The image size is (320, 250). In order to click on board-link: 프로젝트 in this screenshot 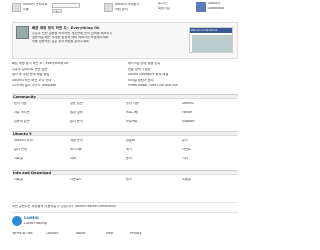, I will do `click(152, 124)`.